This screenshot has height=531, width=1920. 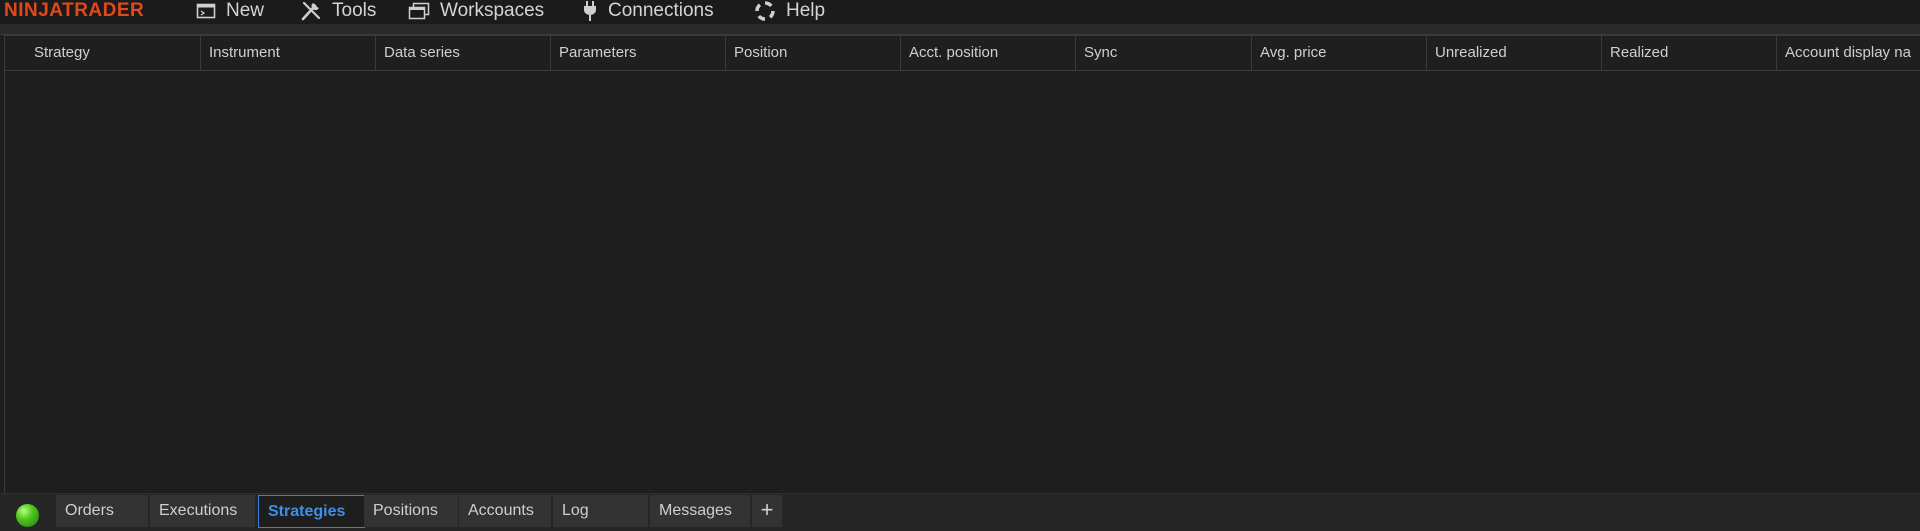 I want to click on connection-status-icon, so click(x=27, y=515).